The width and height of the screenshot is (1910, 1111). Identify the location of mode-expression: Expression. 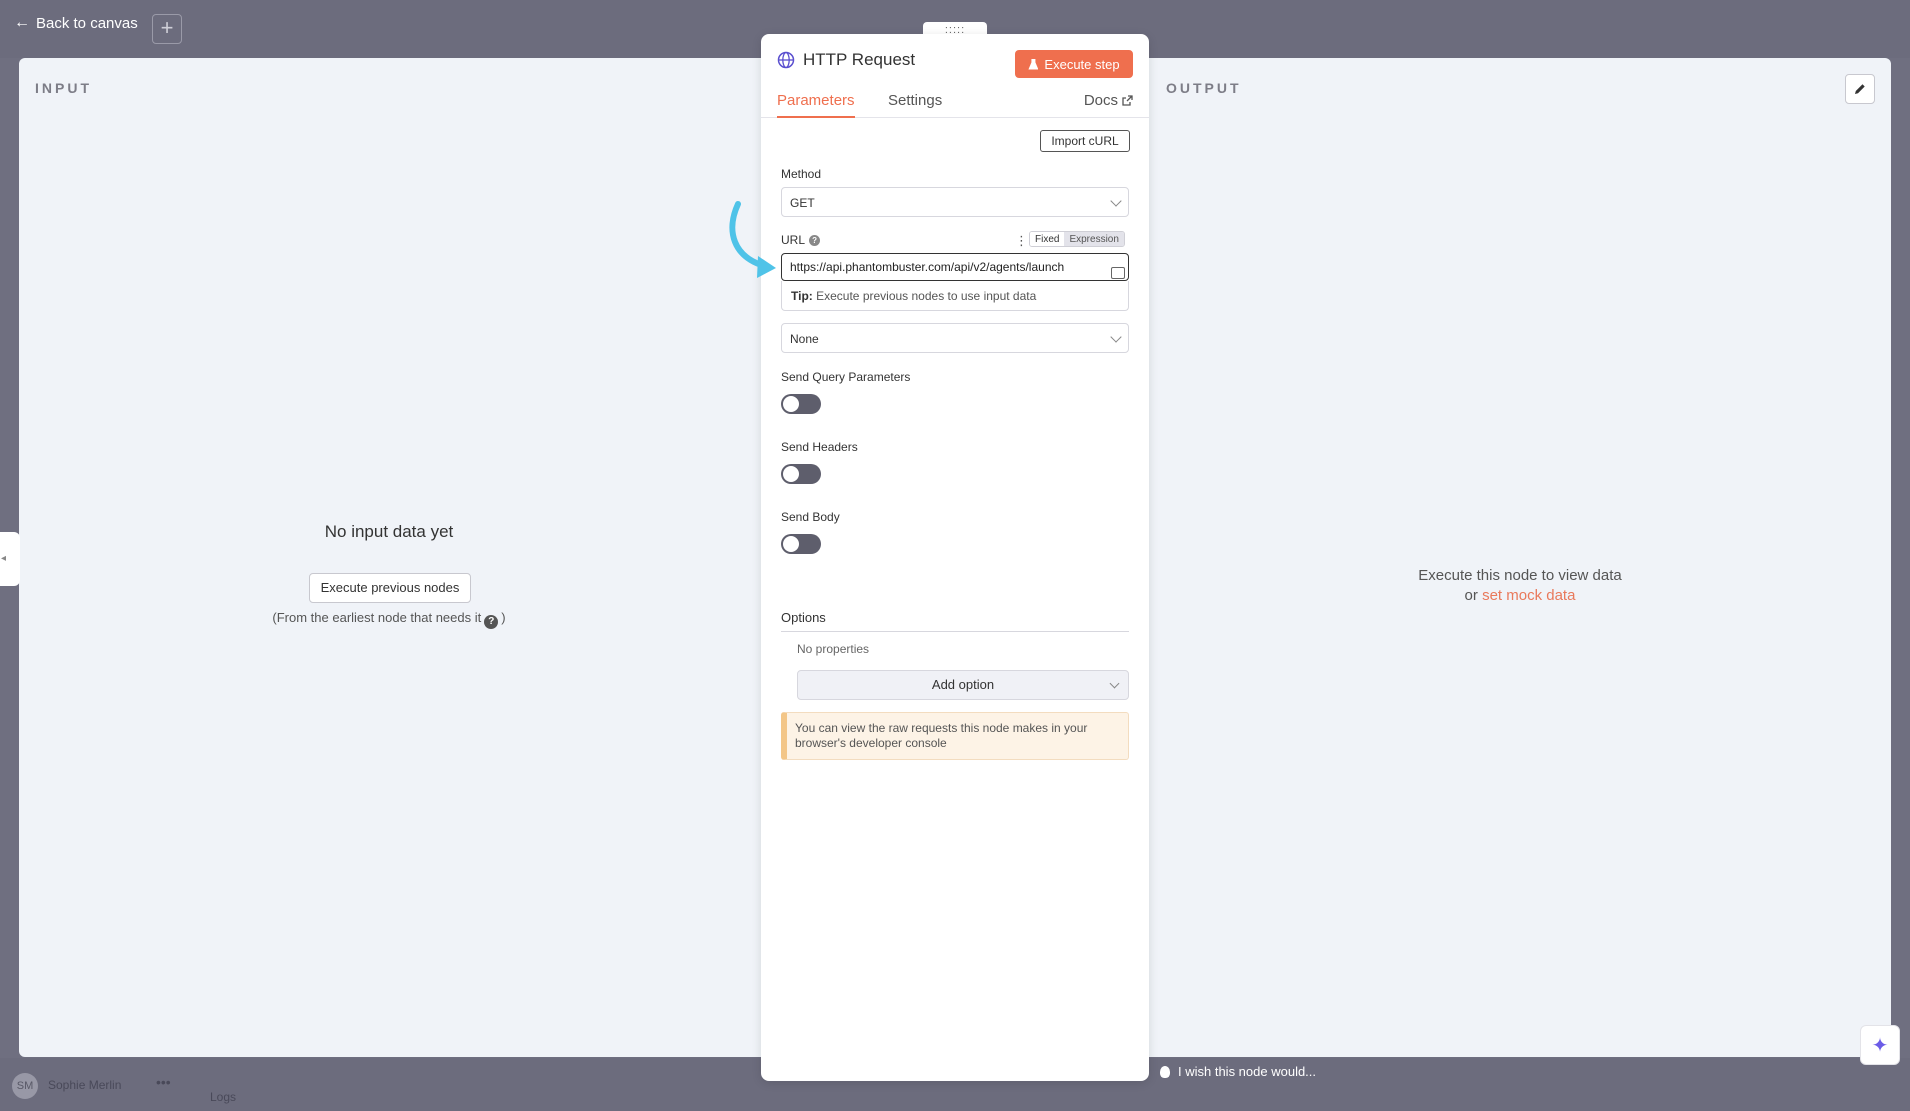
(1094, 239).